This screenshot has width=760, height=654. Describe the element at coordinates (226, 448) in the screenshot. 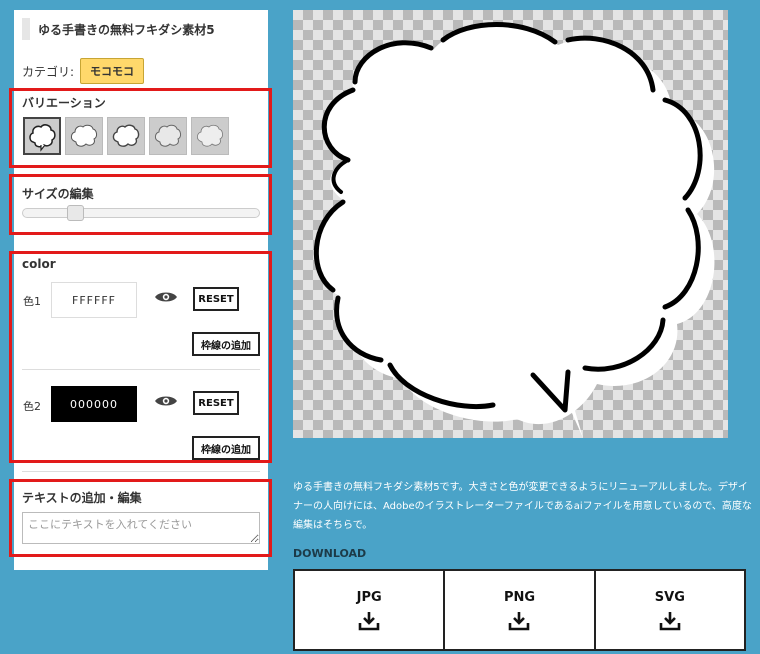

I see `color2-add-border-button: 枠線の追加` at that location.